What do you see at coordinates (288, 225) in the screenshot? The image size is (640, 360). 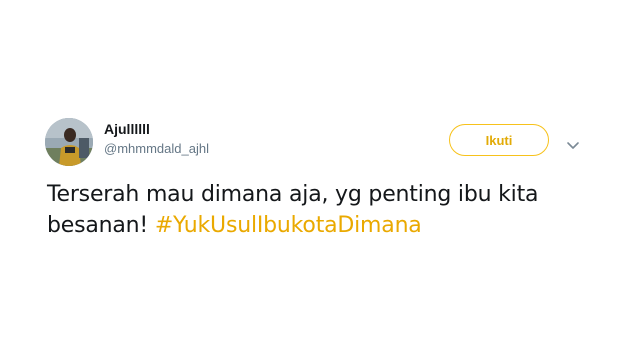 I see `hashtag-link: #YukUsulIbukotaDimana` at bounding box center [288, 225].